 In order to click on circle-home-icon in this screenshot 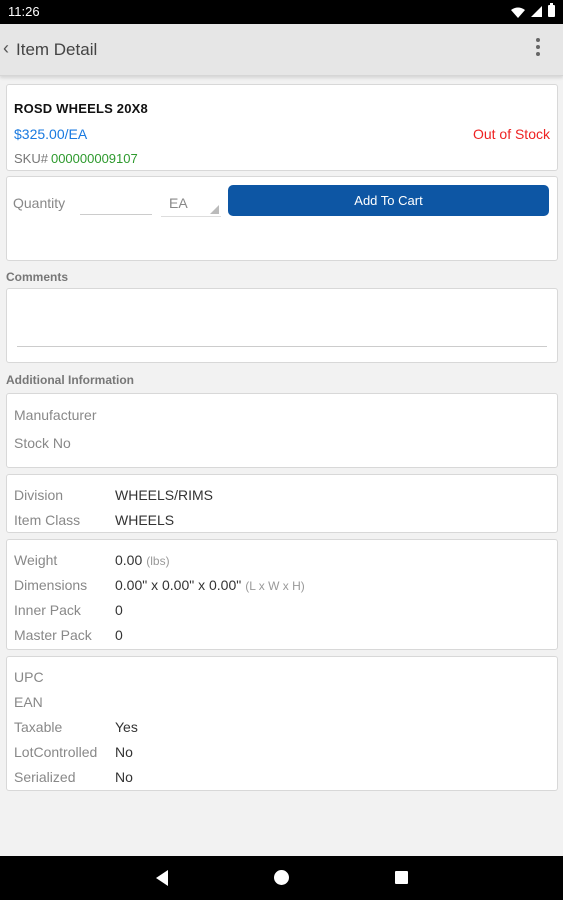, I will do `click(281, 877)`.